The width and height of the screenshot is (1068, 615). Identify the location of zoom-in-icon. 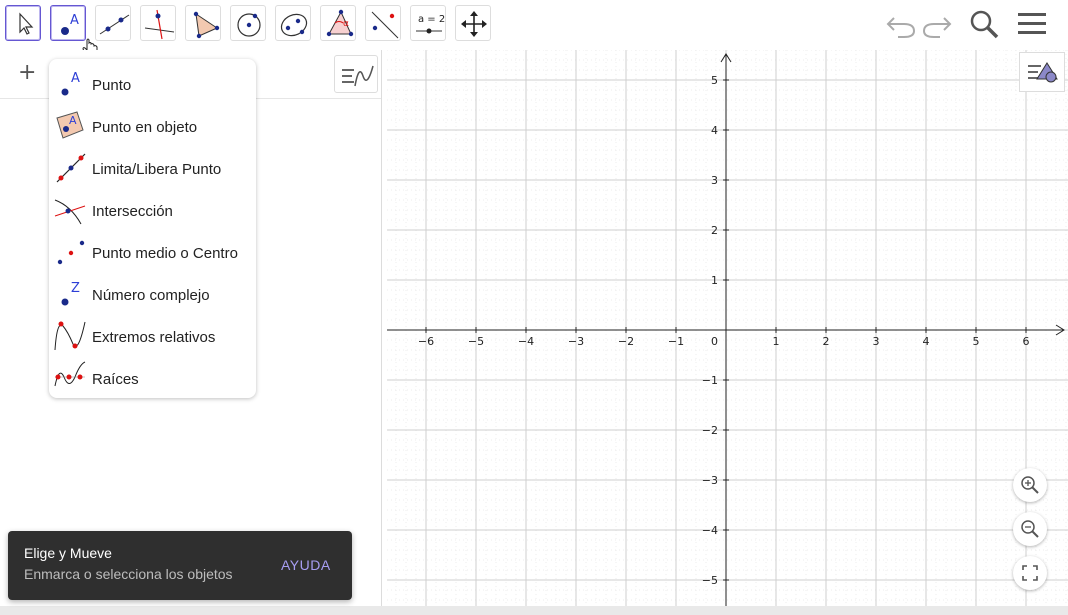
(1030, 485).